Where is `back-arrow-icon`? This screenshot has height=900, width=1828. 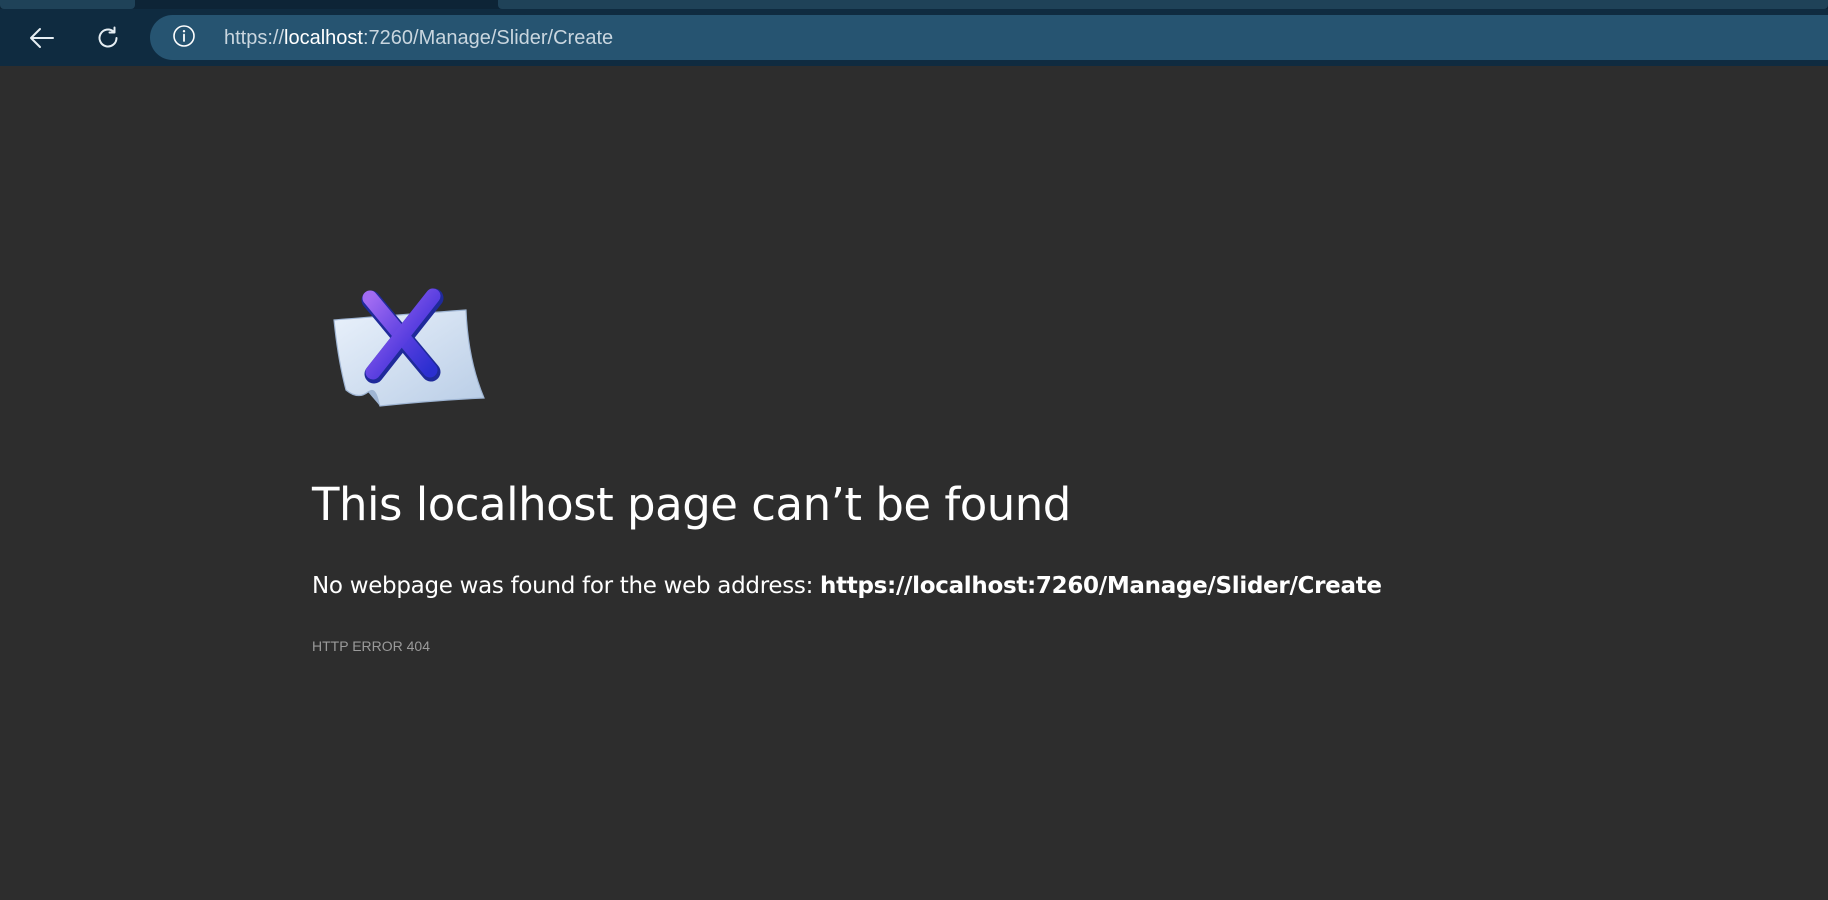
back-arrow-icon is located at coordinates (42, 38).